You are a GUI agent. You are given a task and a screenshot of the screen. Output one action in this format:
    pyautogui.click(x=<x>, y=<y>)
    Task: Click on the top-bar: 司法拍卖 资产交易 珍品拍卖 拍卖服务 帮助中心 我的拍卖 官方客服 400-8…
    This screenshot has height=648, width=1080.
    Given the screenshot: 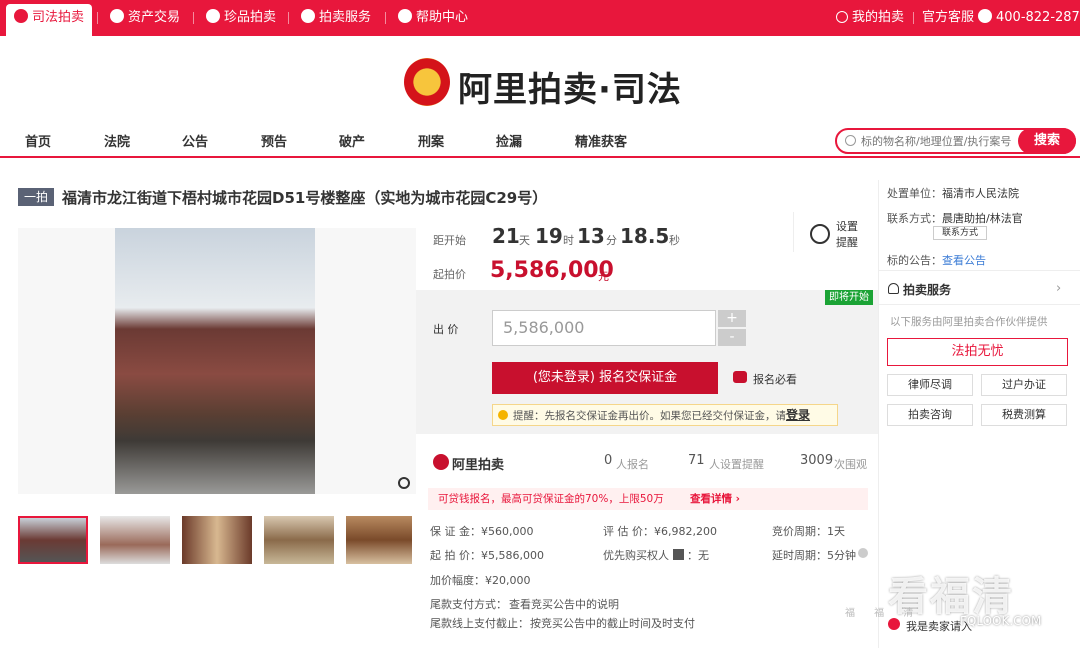 What is the action you would take?
    pyautogui.click(x=540, y=18)
    